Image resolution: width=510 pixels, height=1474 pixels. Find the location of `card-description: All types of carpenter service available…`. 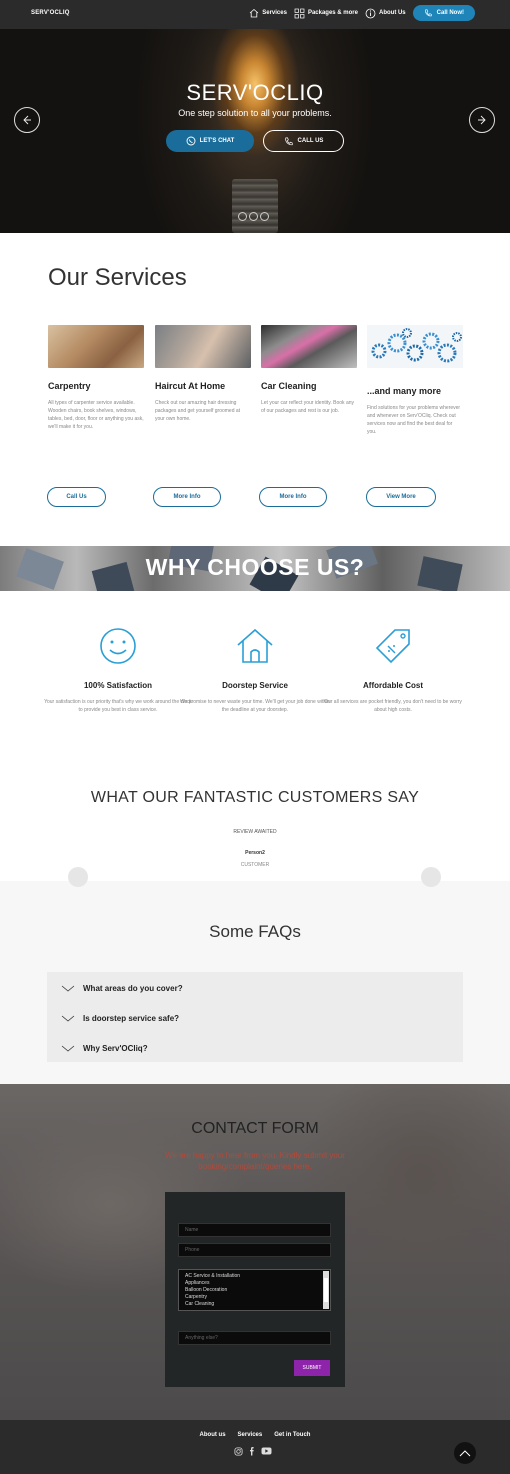

card-description: All types of carpenter service available… is located at coordinates (96, 415).